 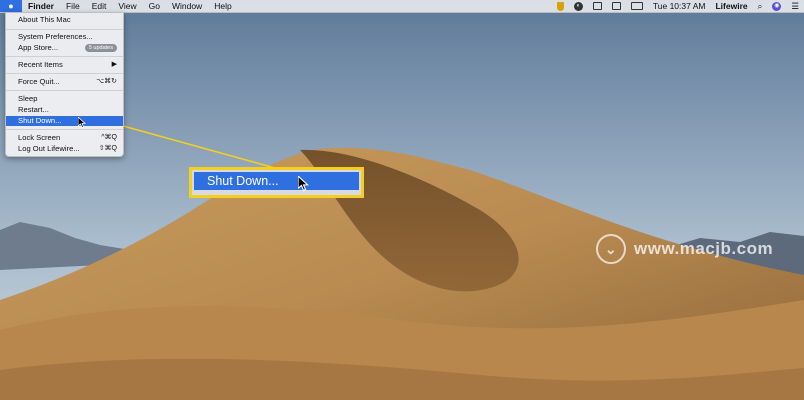 I want to click on notification-center-icon: ☰, so click(x=795, y=6).